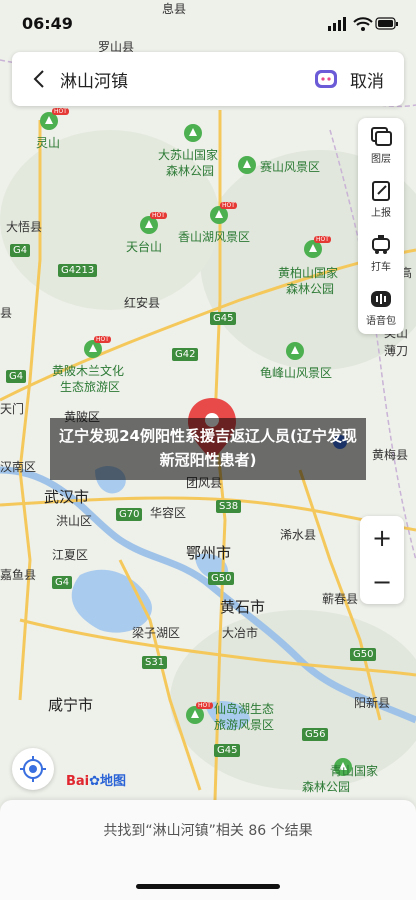 This screenshot has width=416, height=900. What do you see at coordinates (144, 247) in the screenshot?
I see `map-label: 天台山` at bounding box center [144, 247].